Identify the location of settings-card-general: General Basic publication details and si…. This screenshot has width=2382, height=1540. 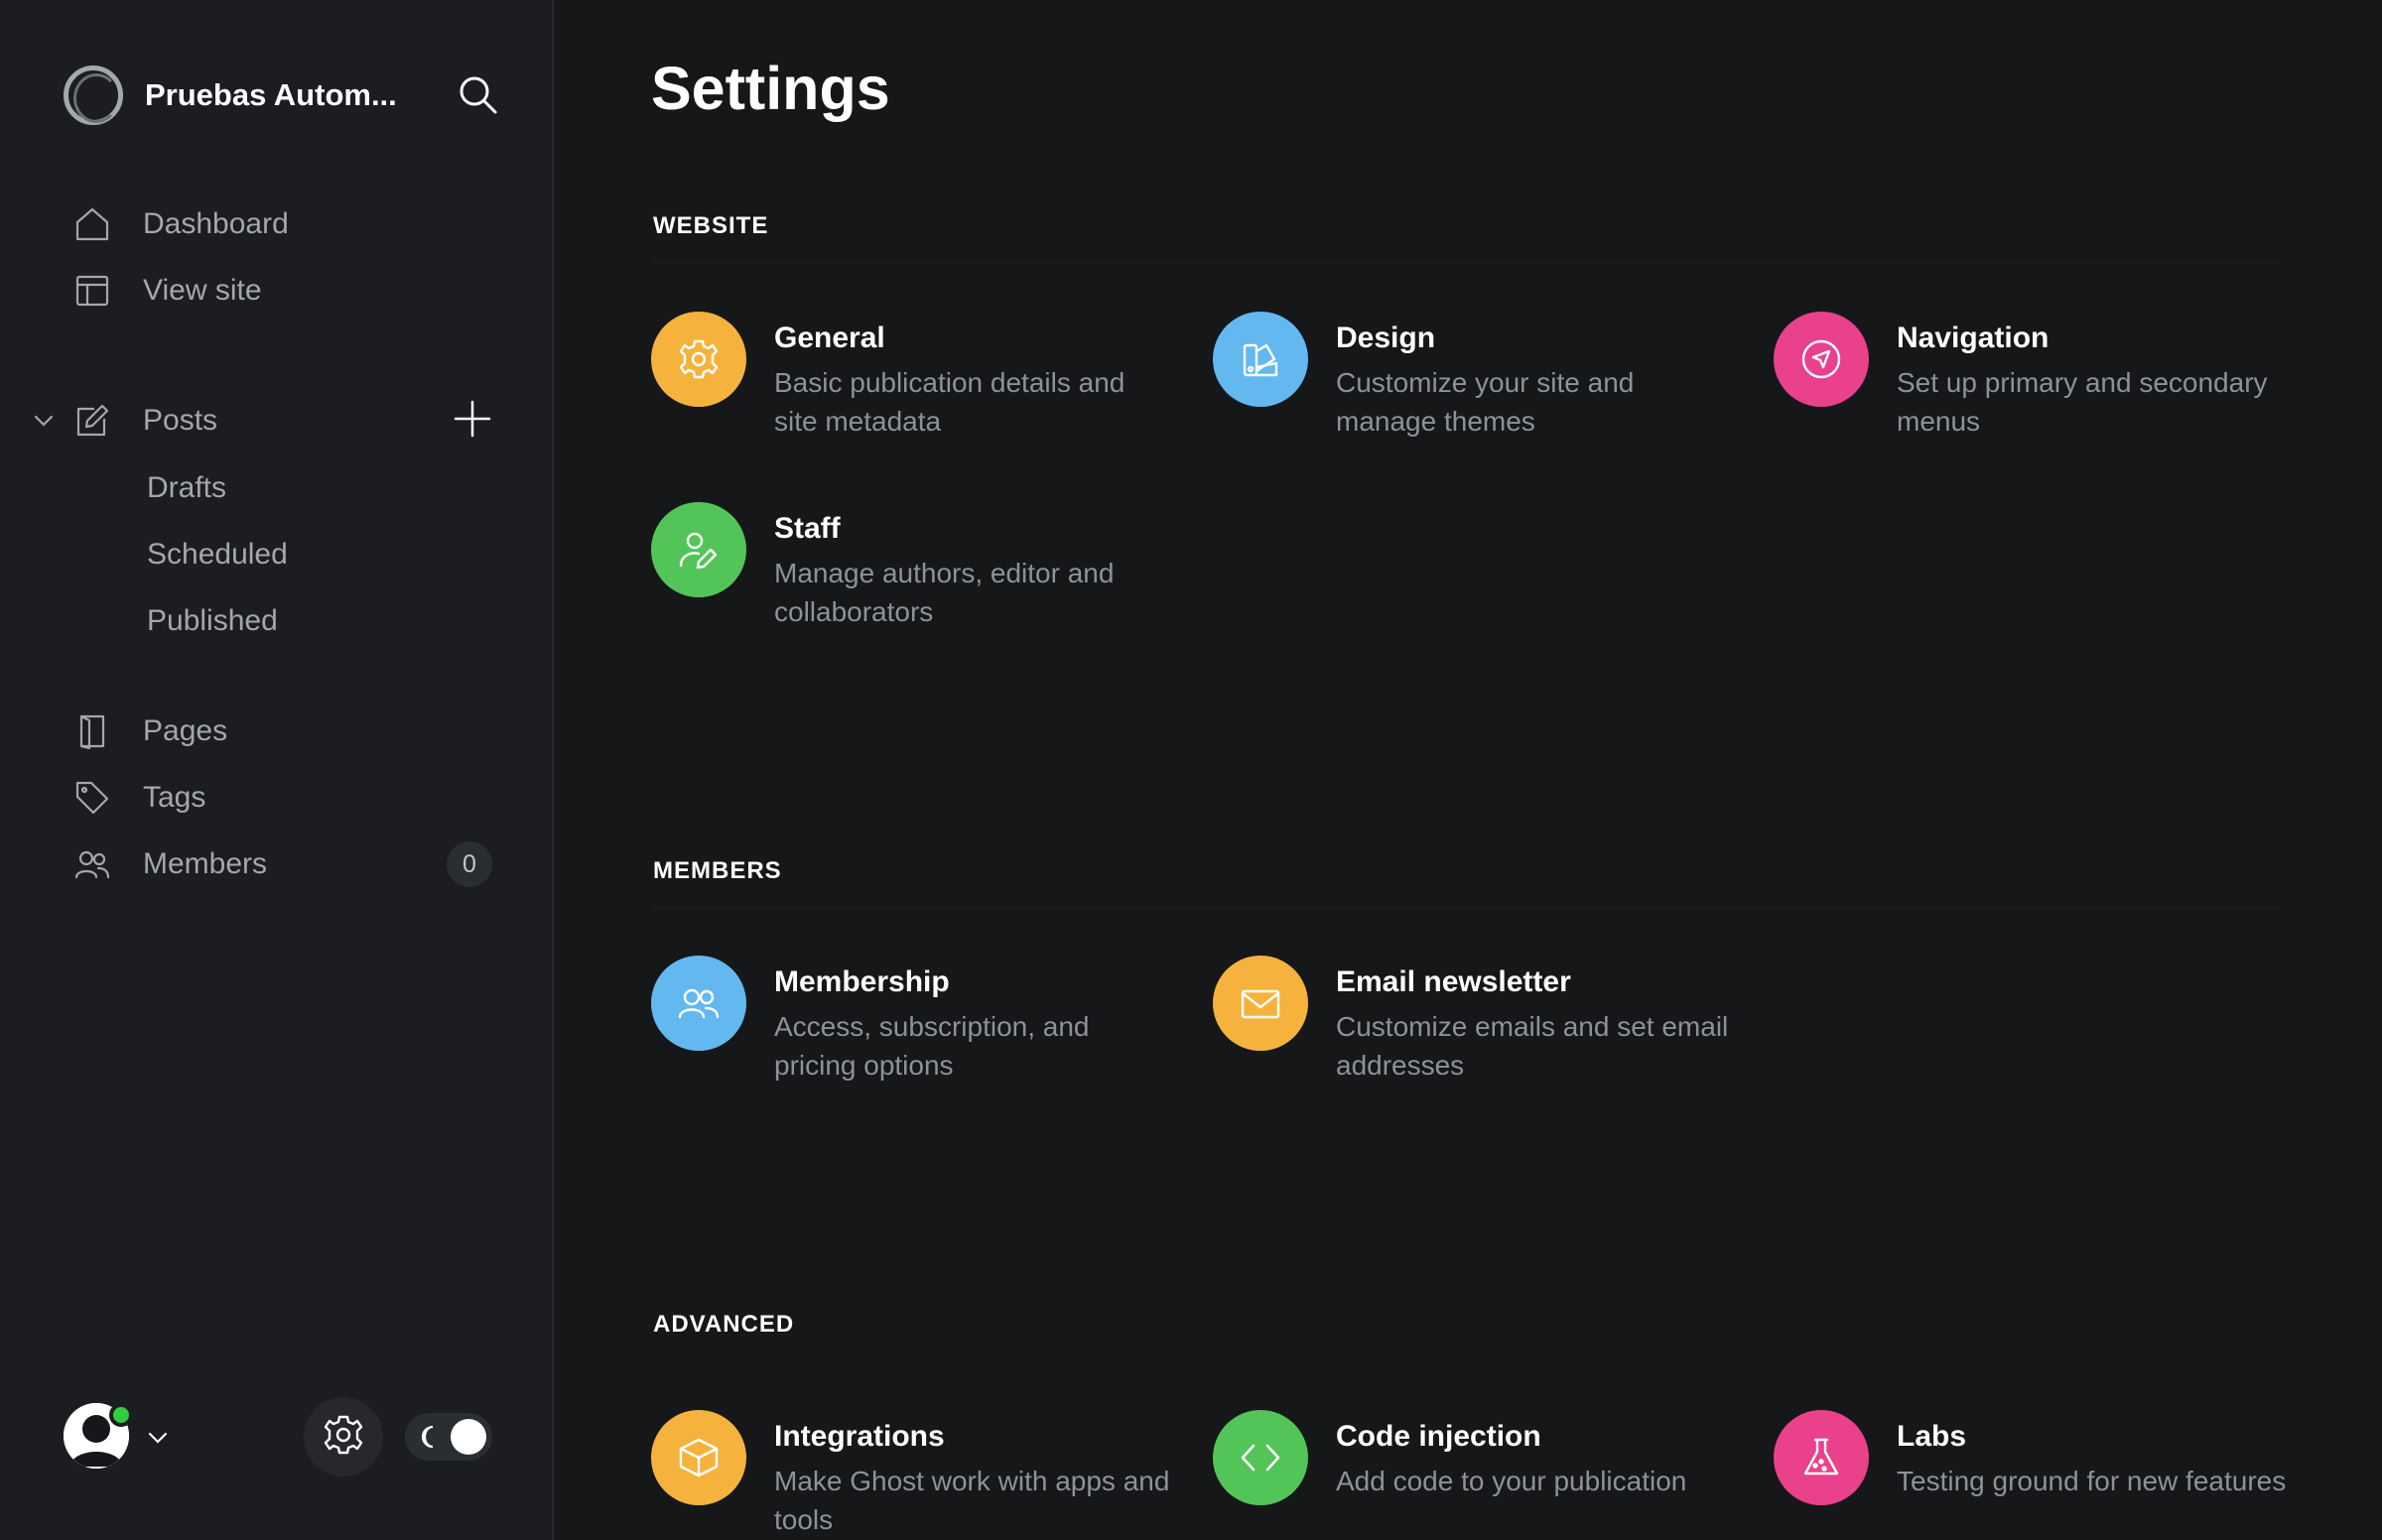
(919, 386).